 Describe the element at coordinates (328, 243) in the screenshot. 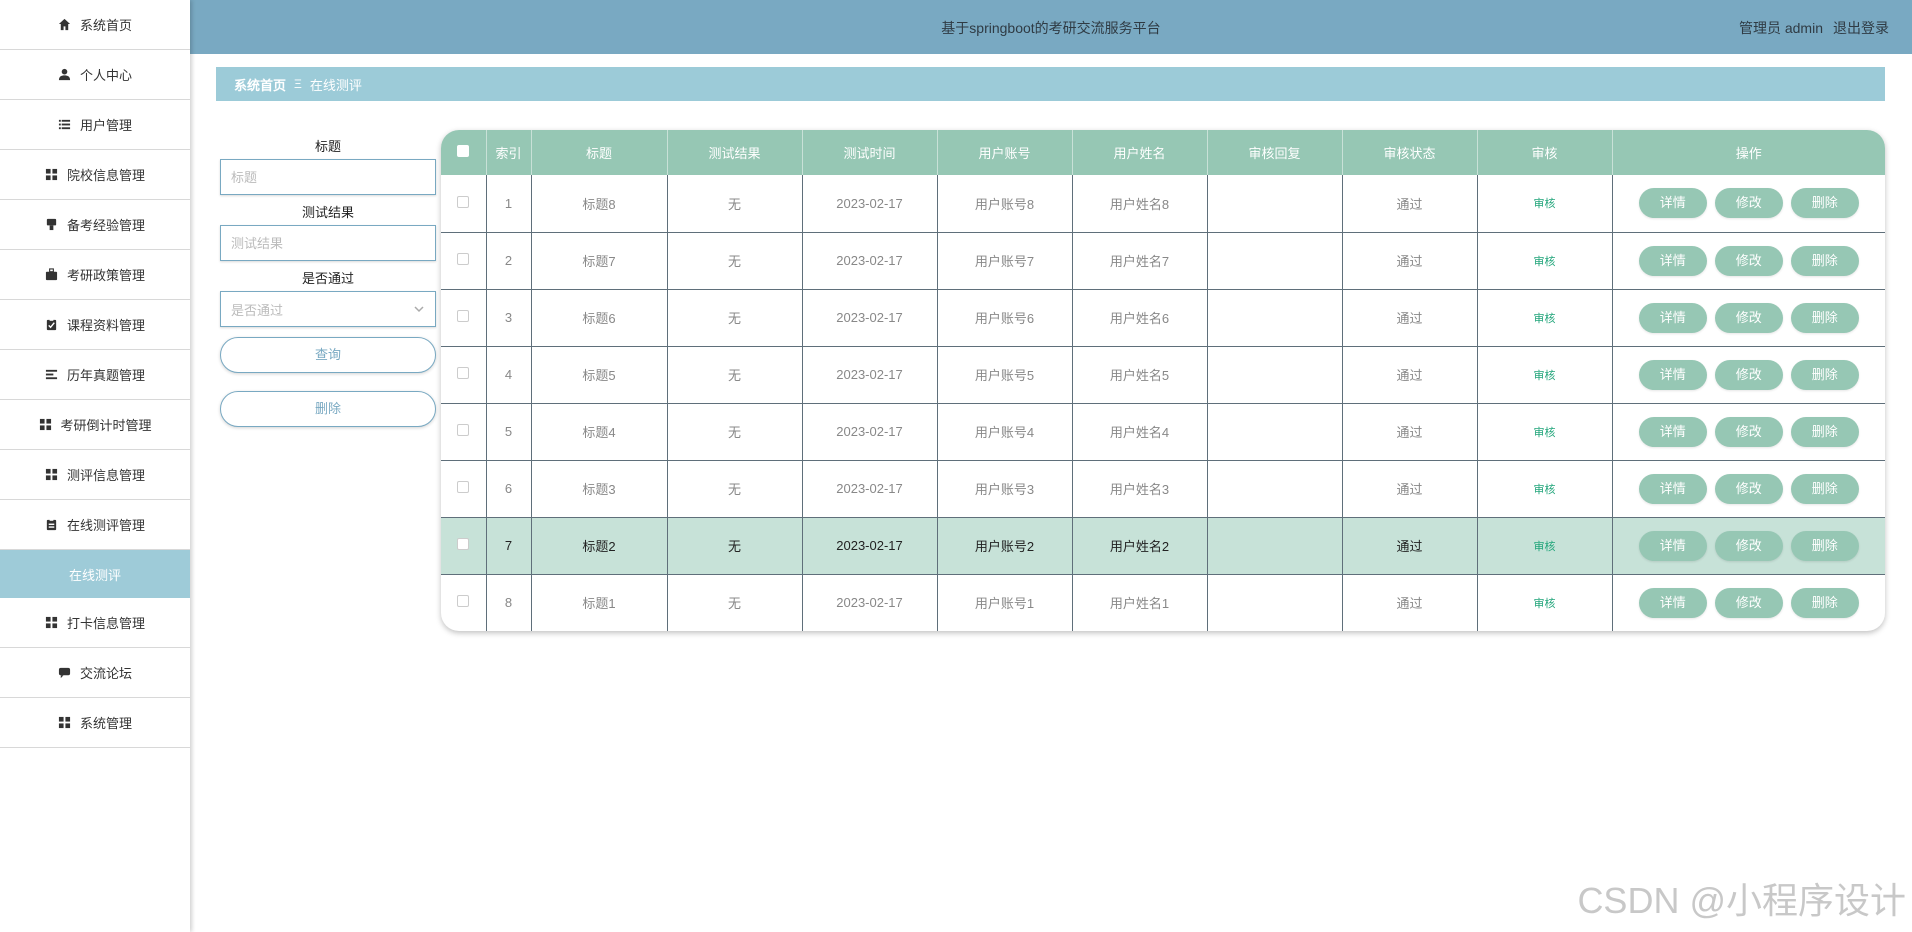

I see `result-input` at that location.